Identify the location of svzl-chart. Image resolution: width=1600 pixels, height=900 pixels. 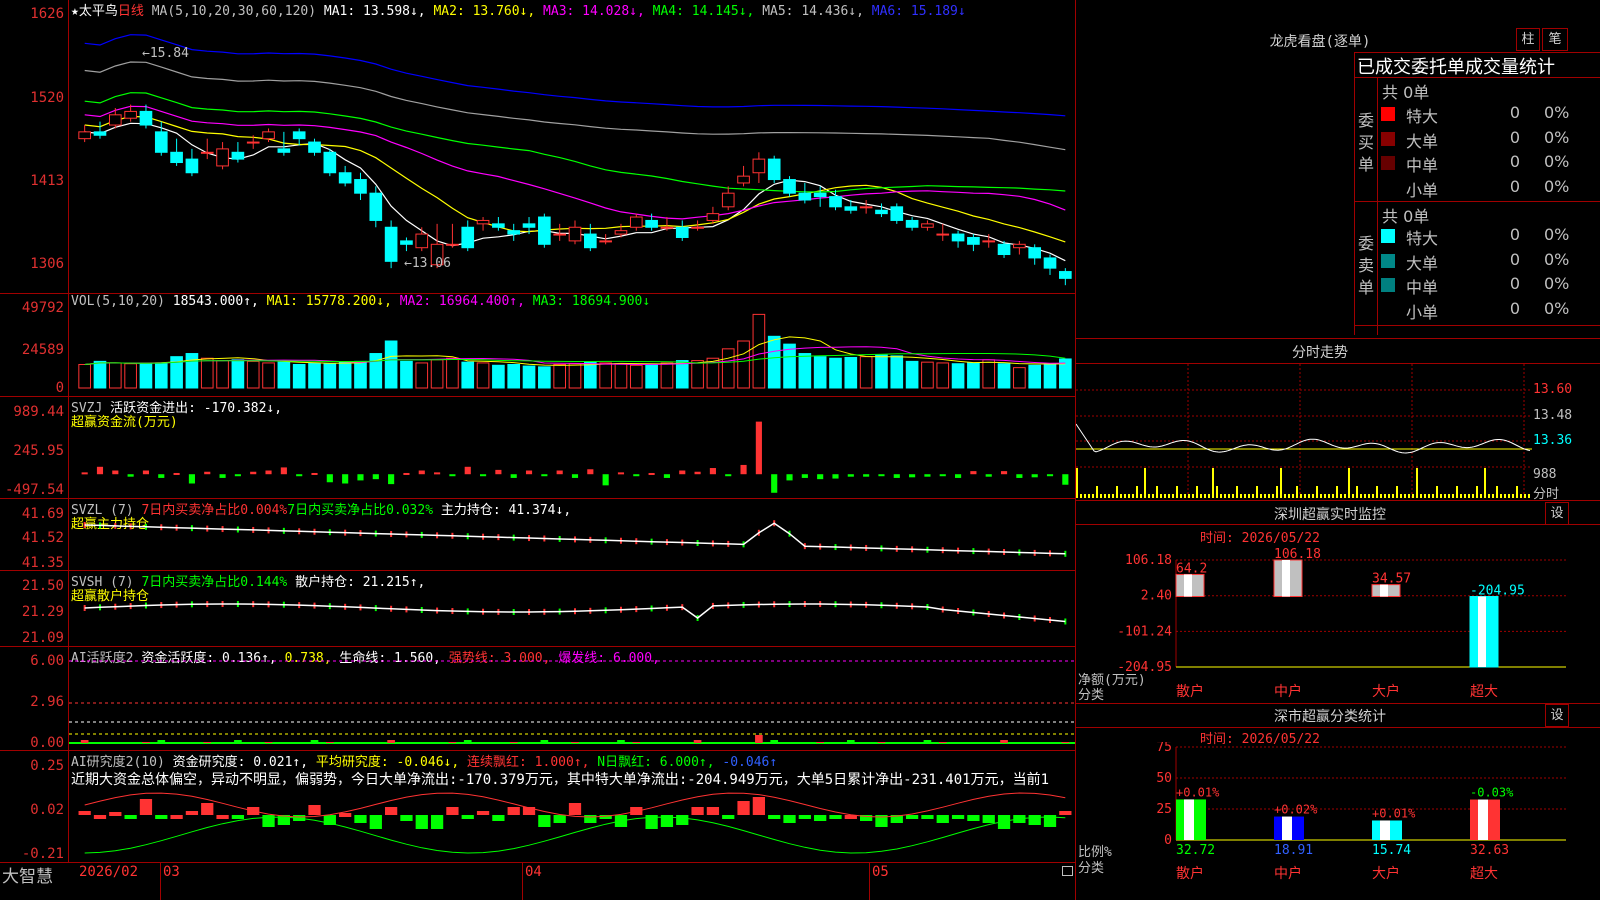
(572, 537).